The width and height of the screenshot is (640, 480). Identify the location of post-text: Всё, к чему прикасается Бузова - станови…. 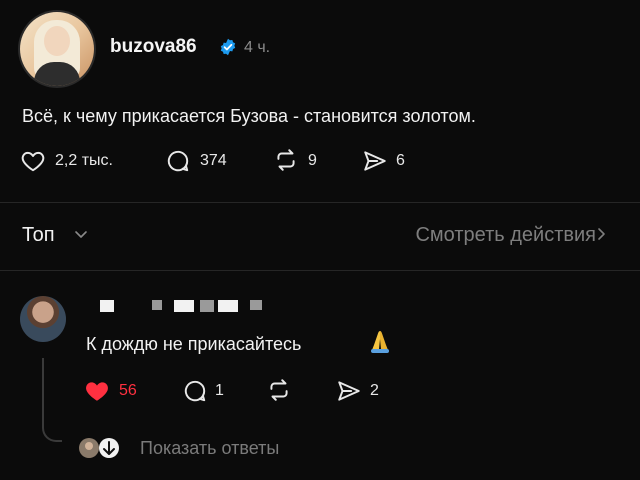
(249, 116).